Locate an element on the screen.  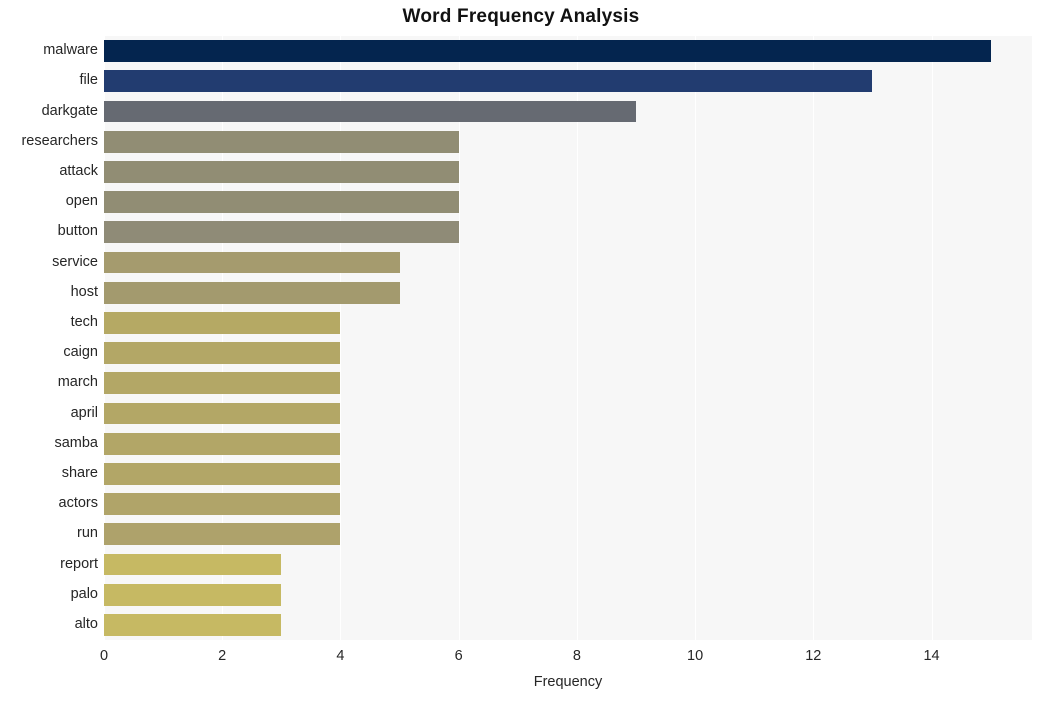
page-title: Word Frequency Analysis is located at coordinates (521, 16).